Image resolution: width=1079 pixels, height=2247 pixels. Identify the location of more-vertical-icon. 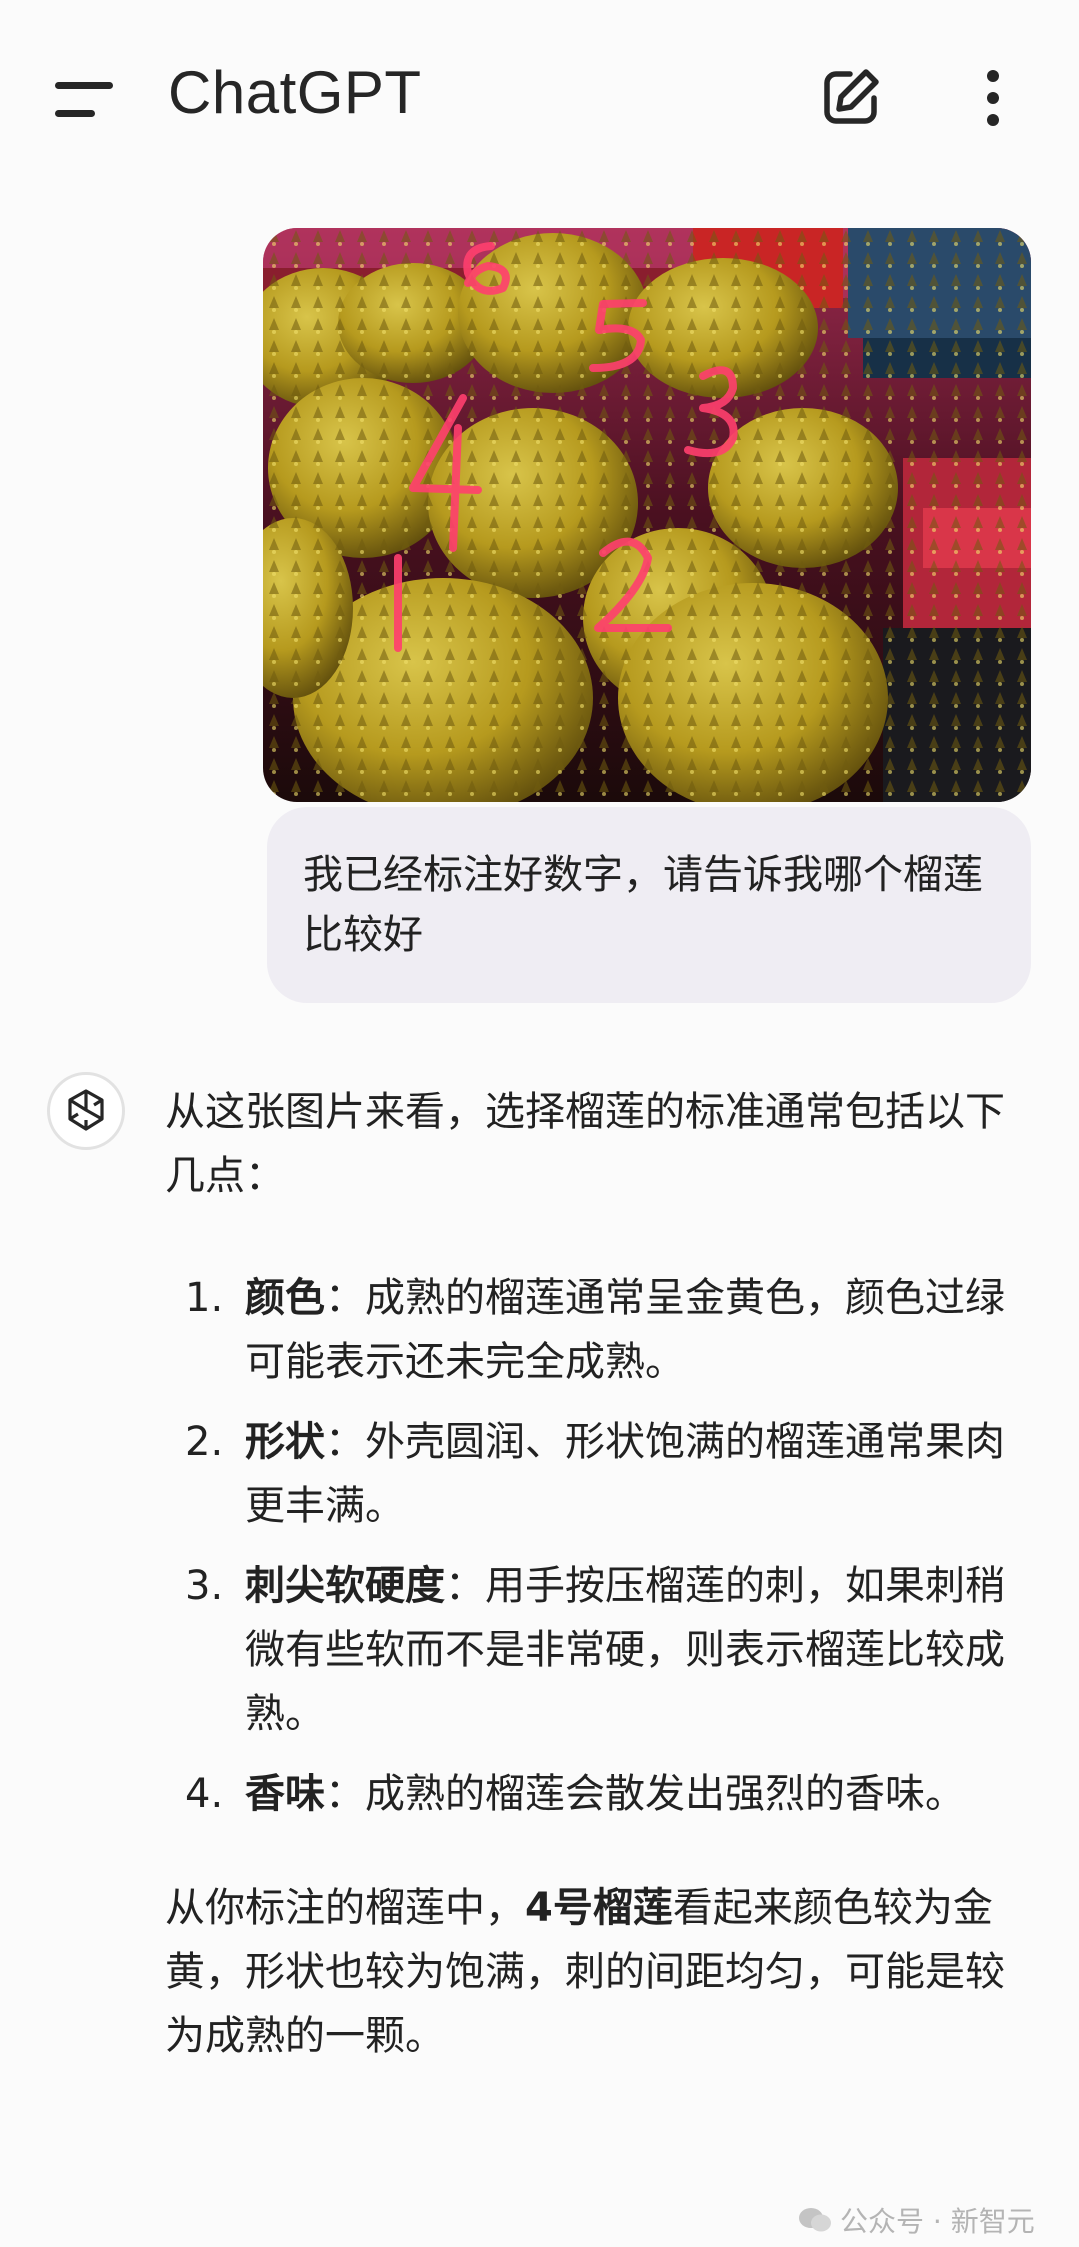
(993, 98).